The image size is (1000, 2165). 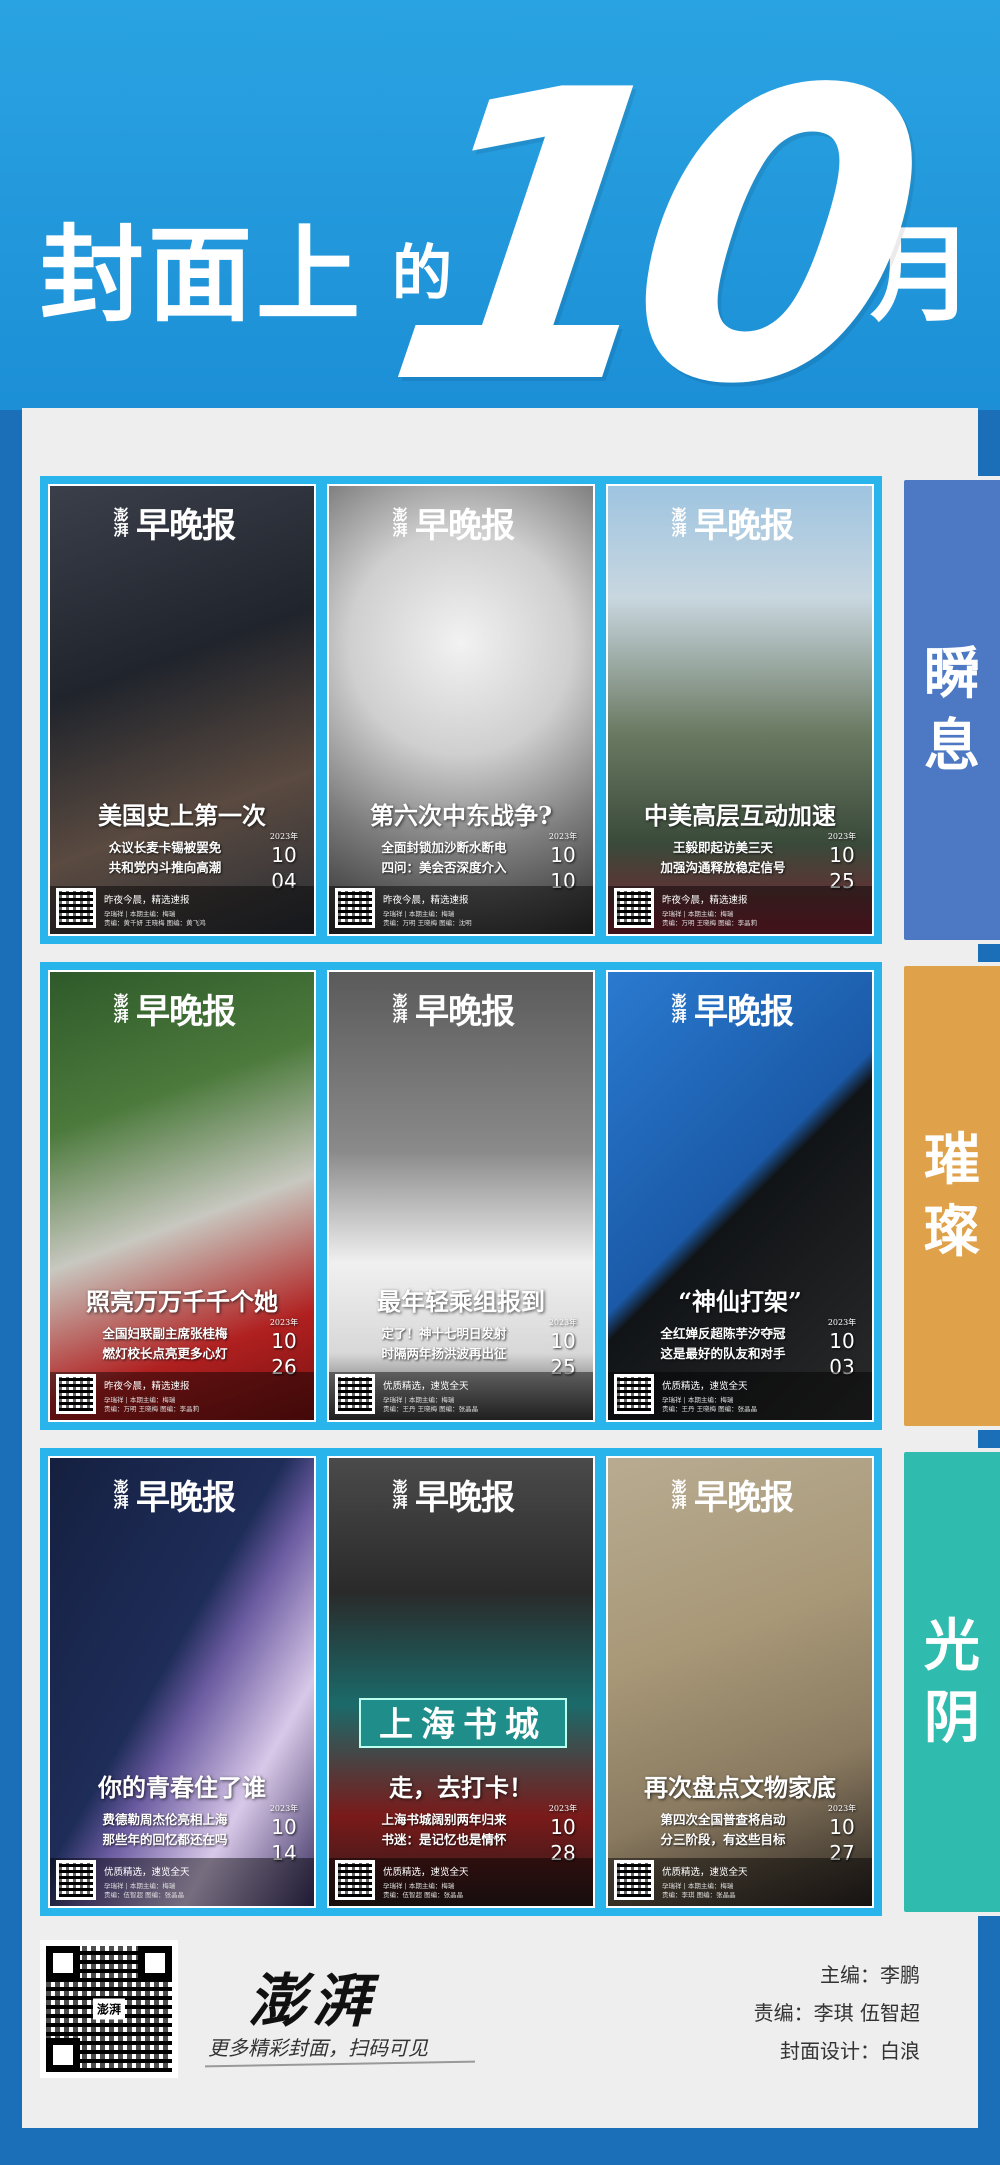 I want to click on cover-title: 美国史上第一次, so click(x=182, y=815).